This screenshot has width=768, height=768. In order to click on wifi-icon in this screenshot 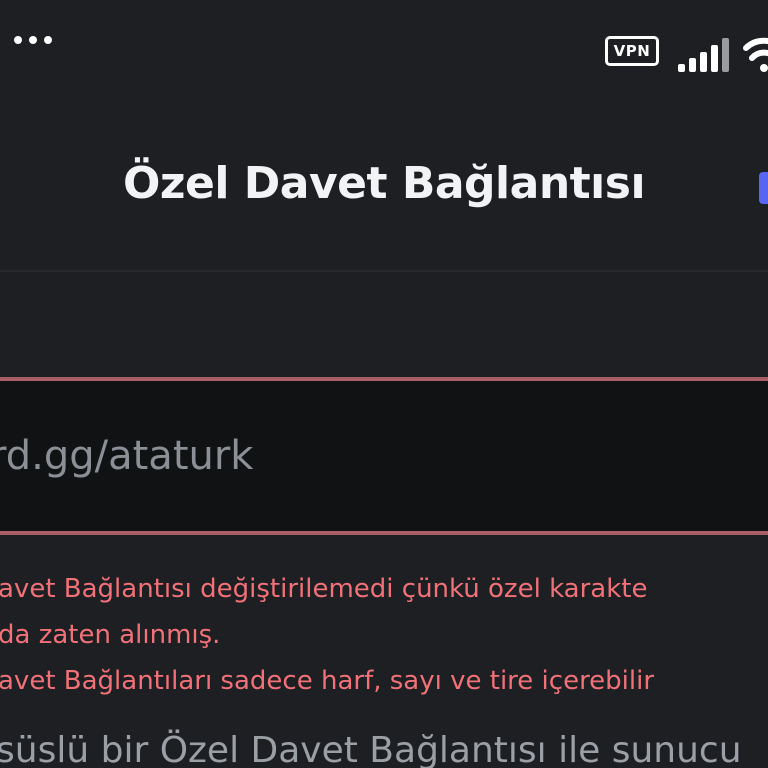, I will do `click(755, 54)`.